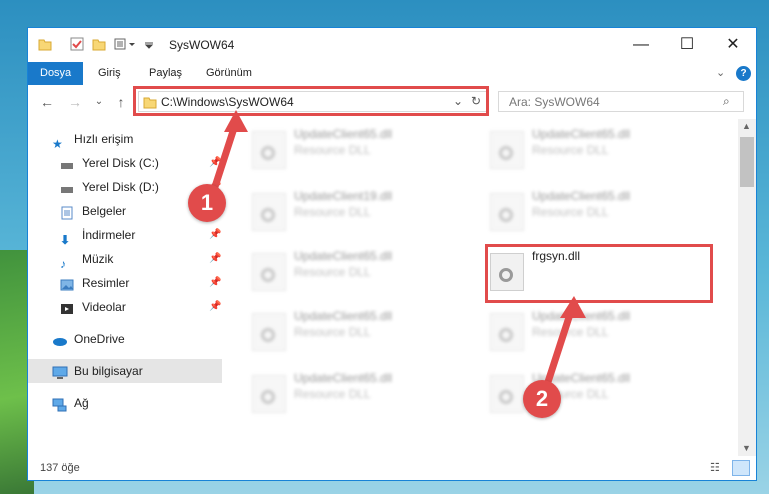 The image size is (769, 494). What do you see at coordinates (224, 159) in the screenshot?
I see `arrow-1-shaft` at bounding box center [224, 159].